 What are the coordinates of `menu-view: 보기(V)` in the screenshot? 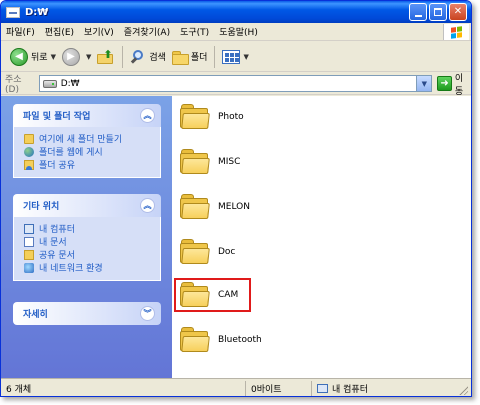 It's located at (99, 31).